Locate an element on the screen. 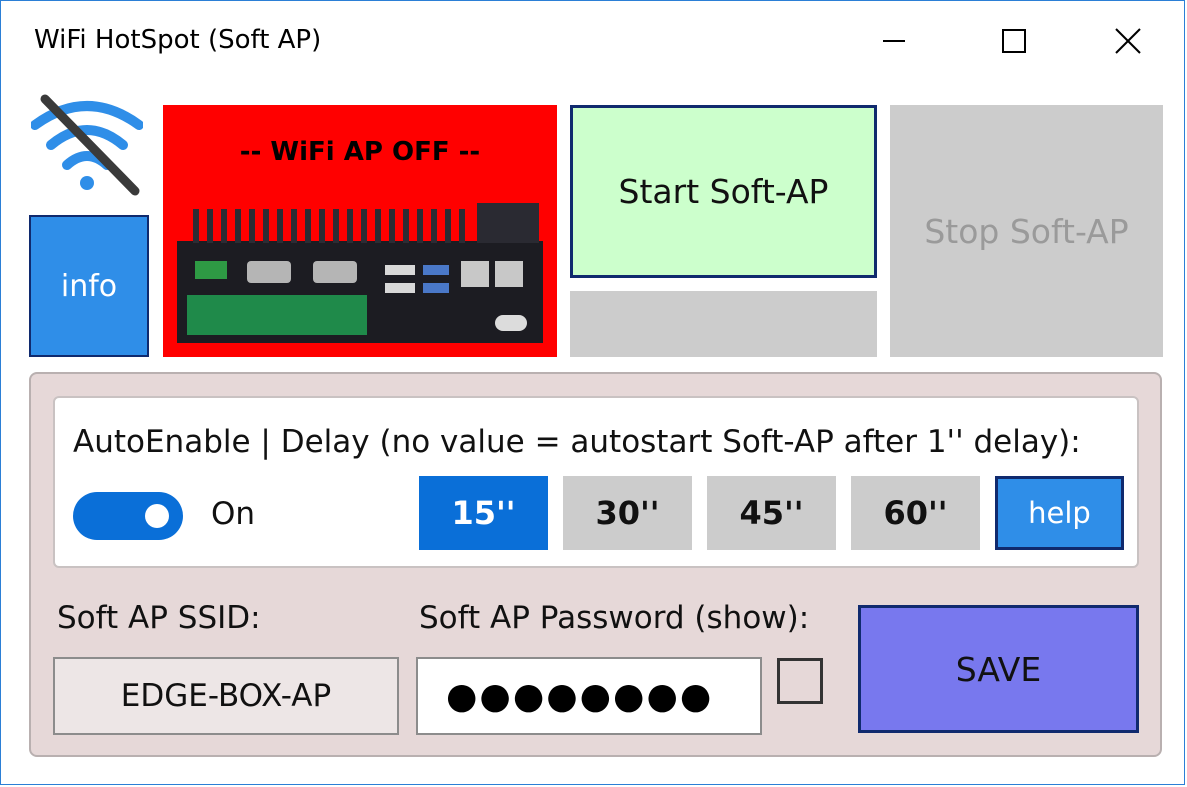 Image resolution: width=1187 pixels, height=787 pixels. password-value: ●●●●●●●● is located at coordinates (580, 696).